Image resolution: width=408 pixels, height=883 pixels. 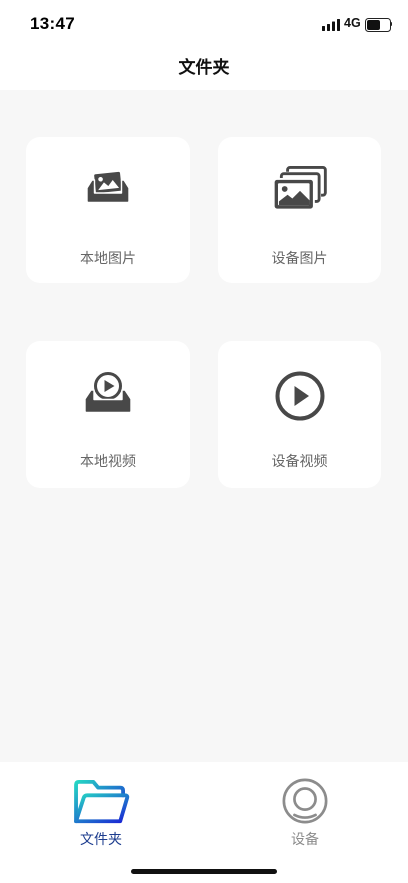 What do you see at coordinates (300, 396) in the screenshot?
I see `device-videos-icon` at bounding box center [300, 396].